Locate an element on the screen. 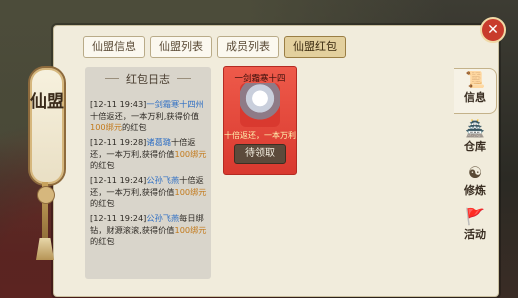  close-icon: ✕ is located at coordinates (493, 30).